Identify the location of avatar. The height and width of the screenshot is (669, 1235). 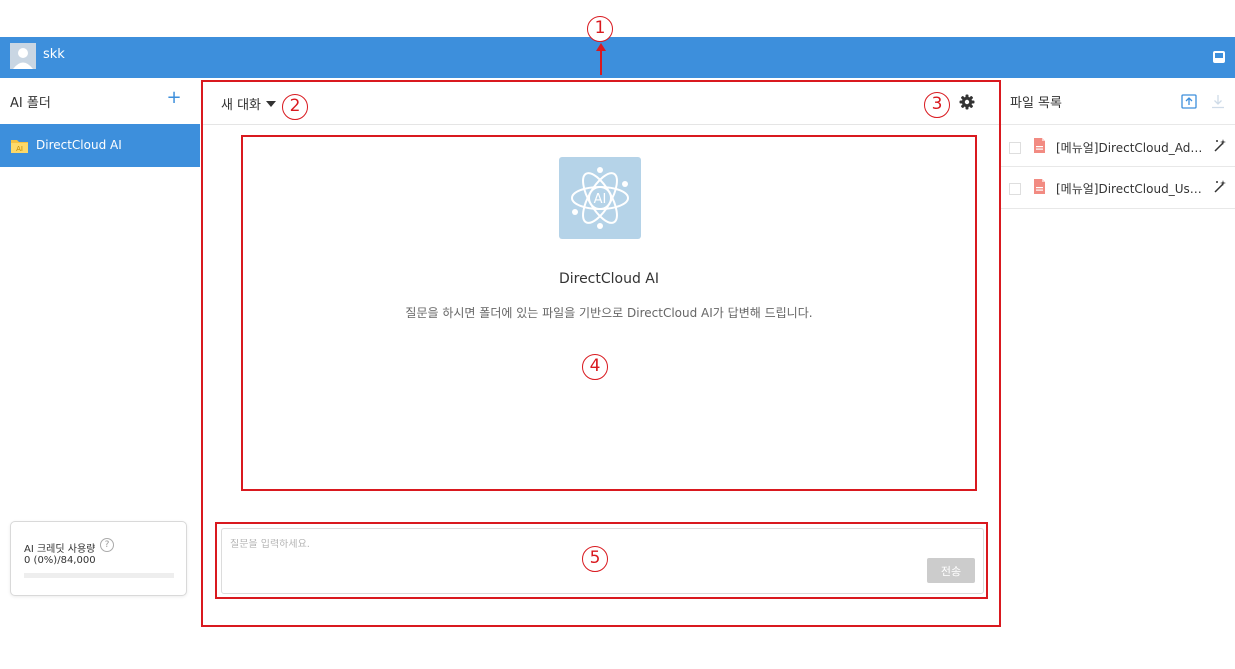
(23, 56).